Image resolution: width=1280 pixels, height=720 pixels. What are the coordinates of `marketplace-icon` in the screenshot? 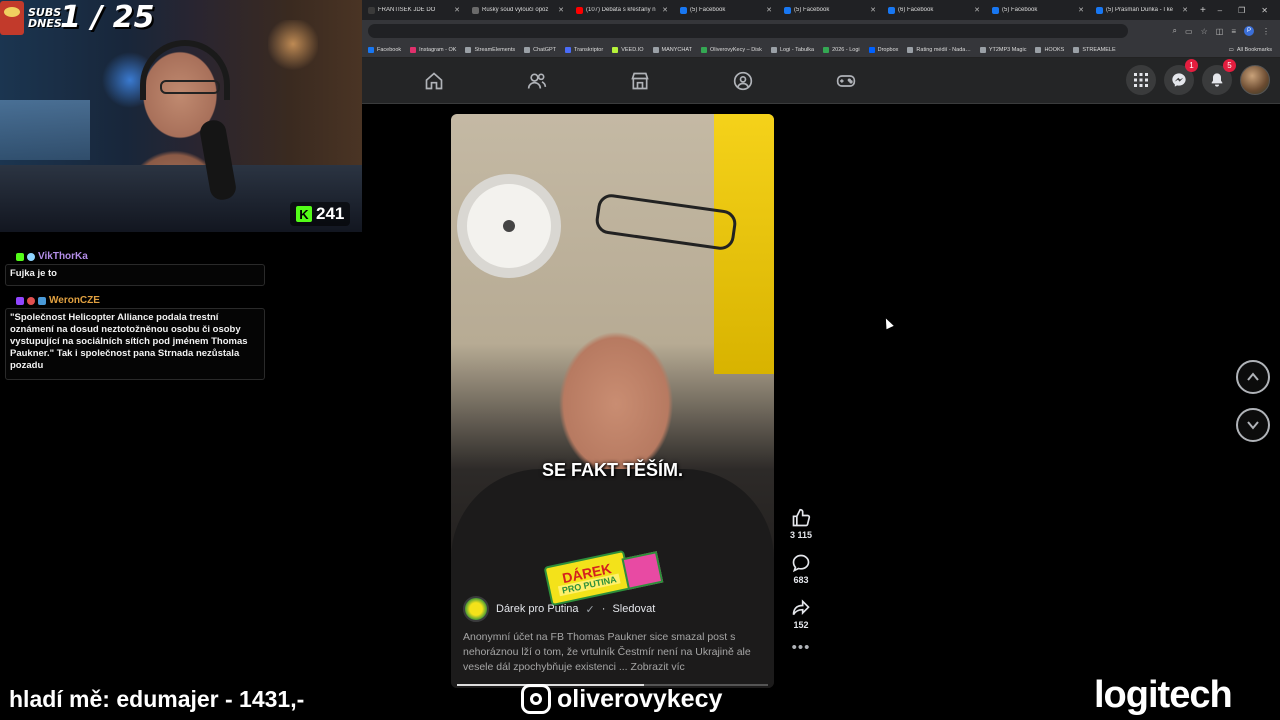 It's located at (640, 81).